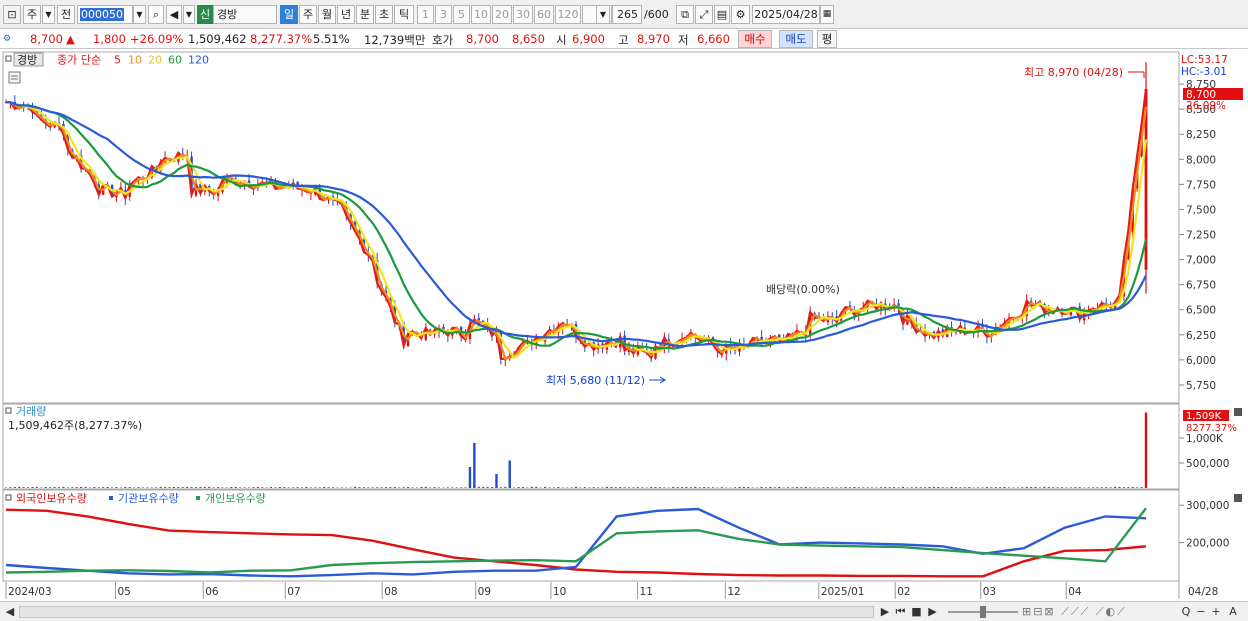 This screenshot has width=1248, height=621. I want to click on buy-button: 매수, so click(755, 39).